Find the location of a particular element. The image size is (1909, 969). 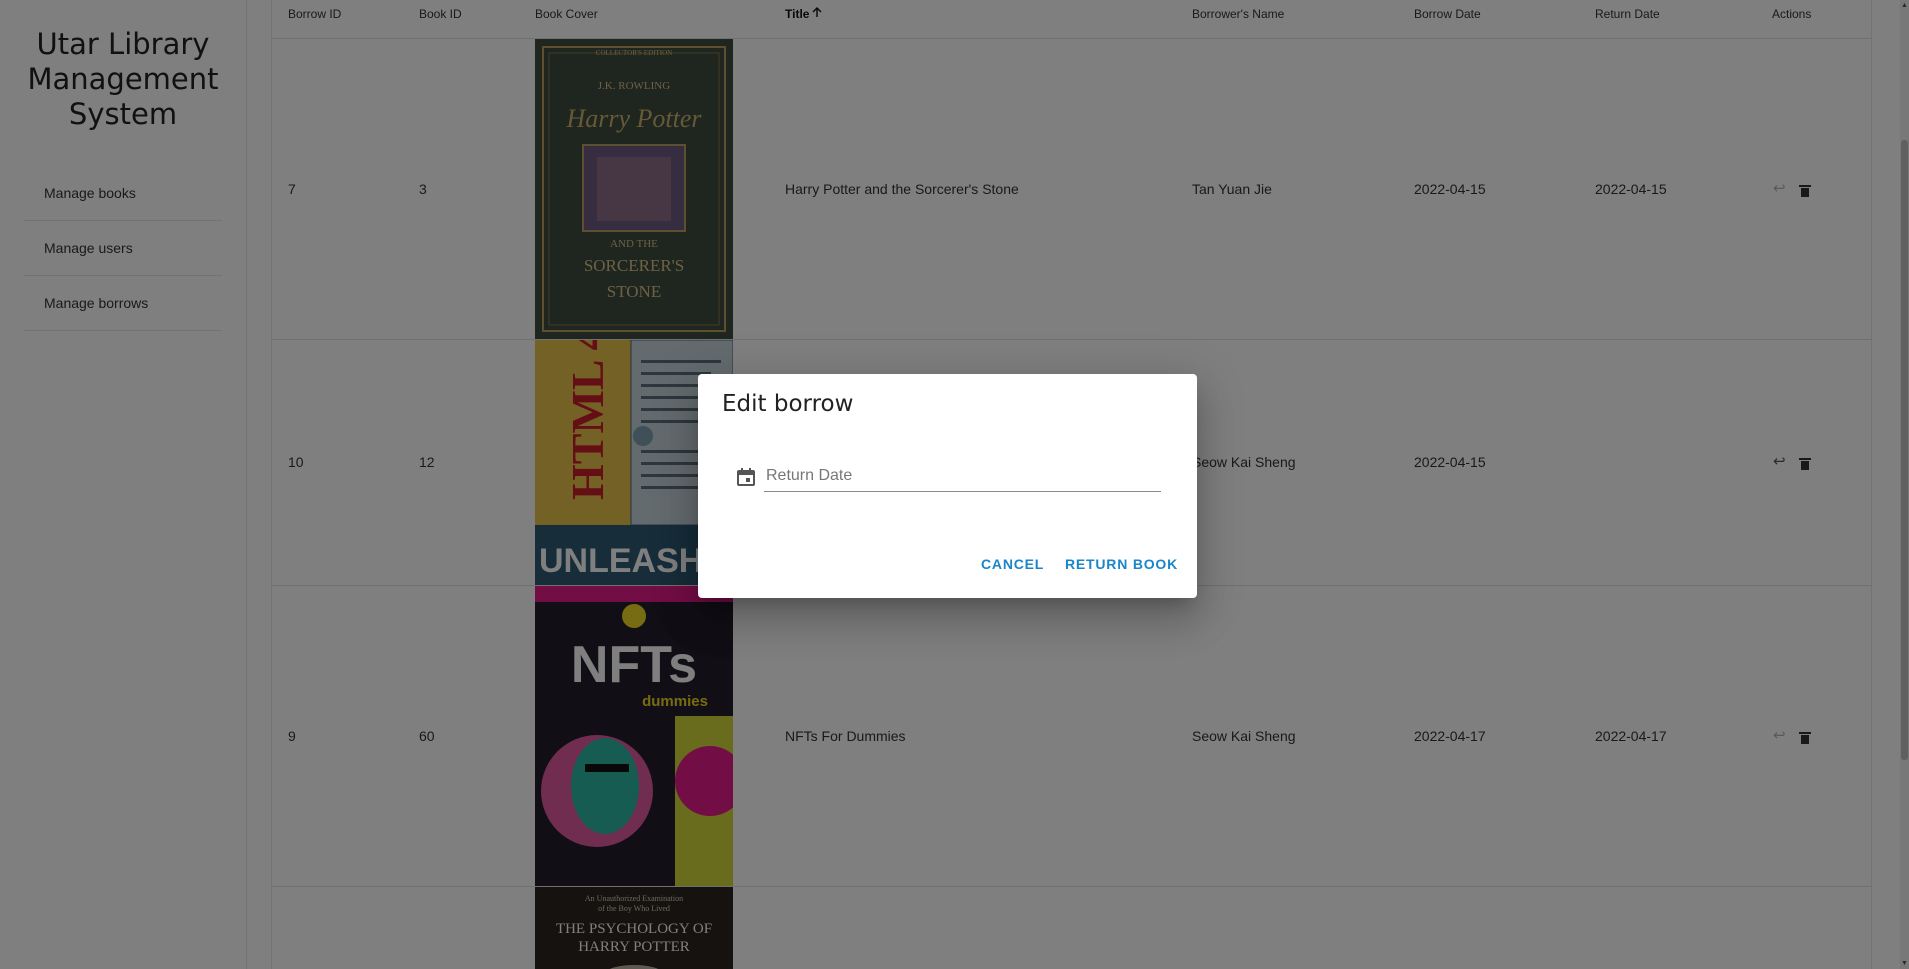

return-date-field is located at coordinates (948, 483).